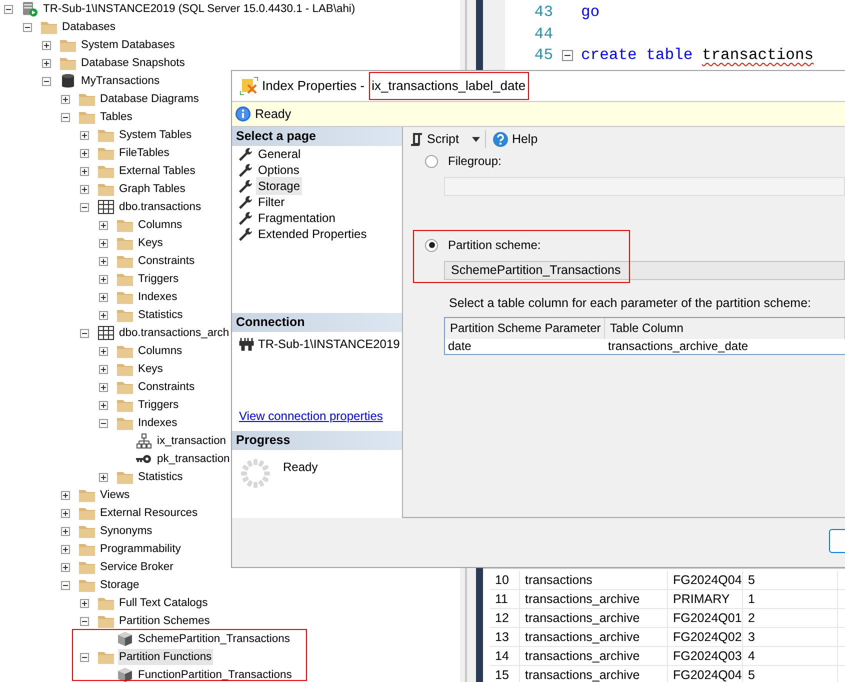 Image resolution: width=845 pixels, height=682 pixels. Describe the element at coordinates (174, 333) in the screenshot. I see `tree-item: dbo.transactions_arch` at that location.